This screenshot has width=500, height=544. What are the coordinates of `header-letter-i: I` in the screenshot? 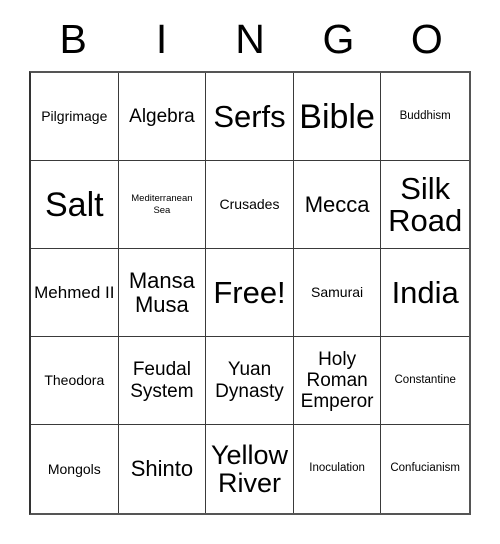 It's located at (161, 39).